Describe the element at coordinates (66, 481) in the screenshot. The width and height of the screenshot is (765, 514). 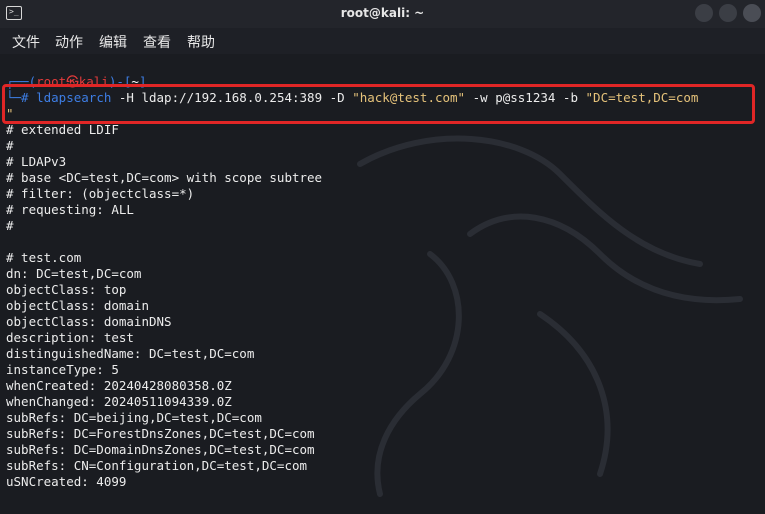
I see `output-line: uSNCreated: 4099` at that location.